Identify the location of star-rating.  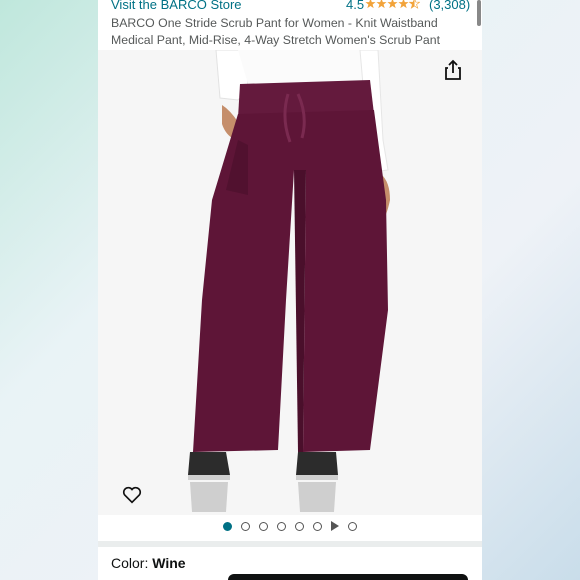
(392, 4).